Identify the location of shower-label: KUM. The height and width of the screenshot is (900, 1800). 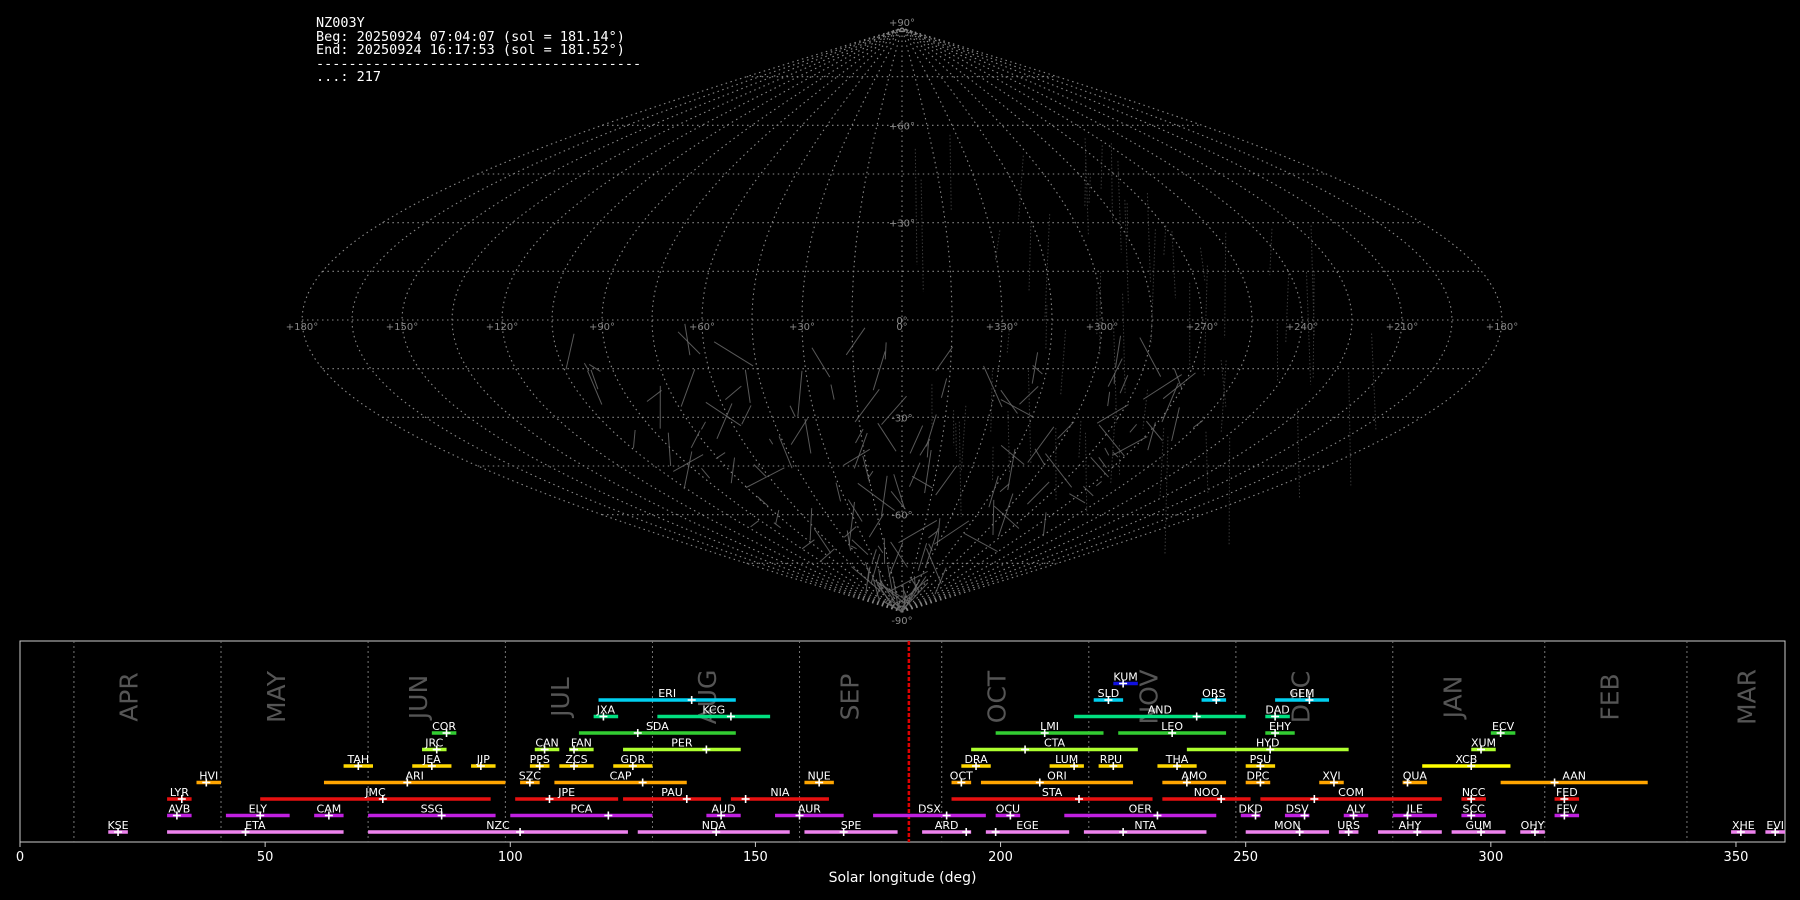
(1125, 677).